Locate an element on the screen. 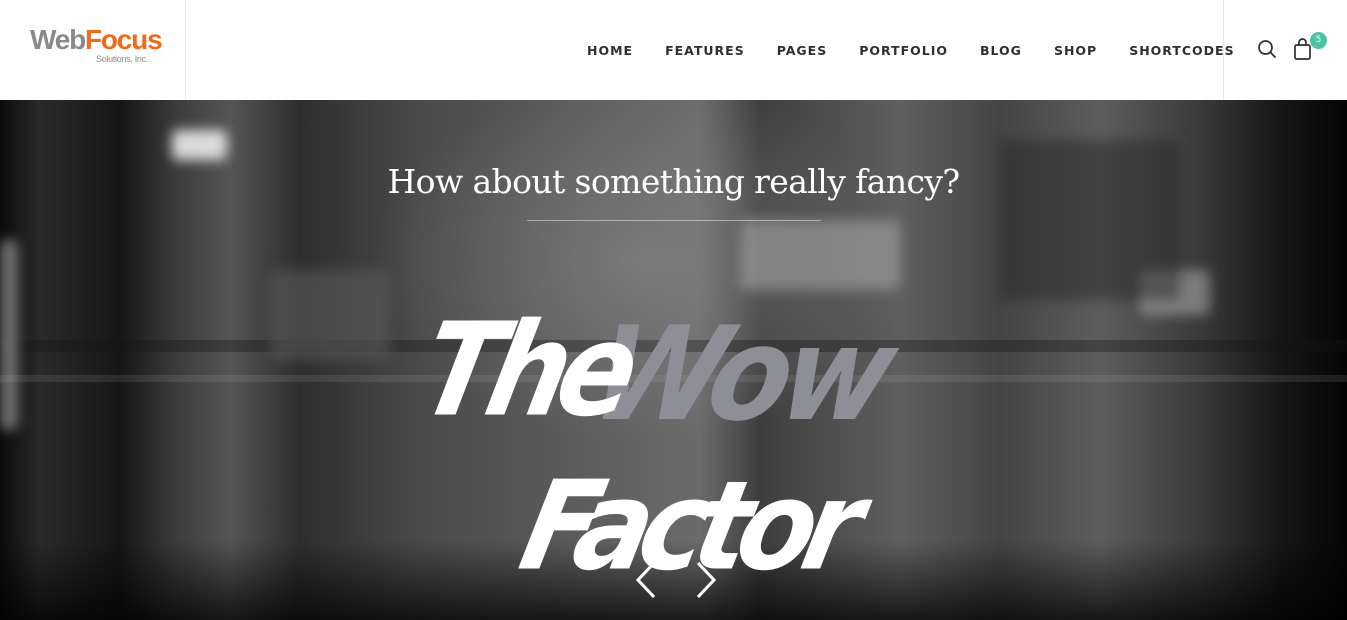  nav-item-blog: BLOG is located at coordinates (1001, 50).